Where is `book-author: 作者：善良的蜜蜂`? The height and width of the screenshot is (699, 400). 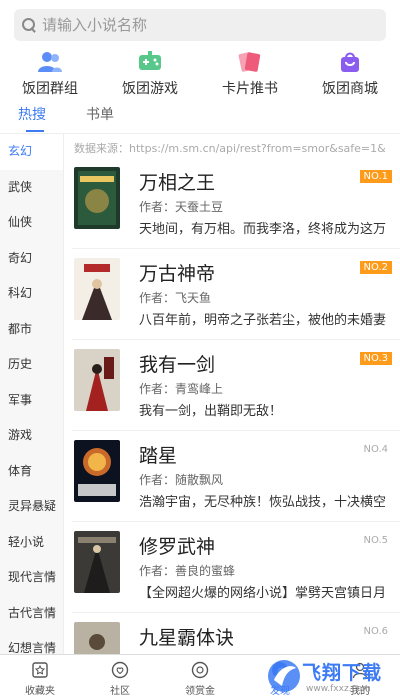 book-author: 作者：善良的蜜蜂 is located at coordinates (187, 571).